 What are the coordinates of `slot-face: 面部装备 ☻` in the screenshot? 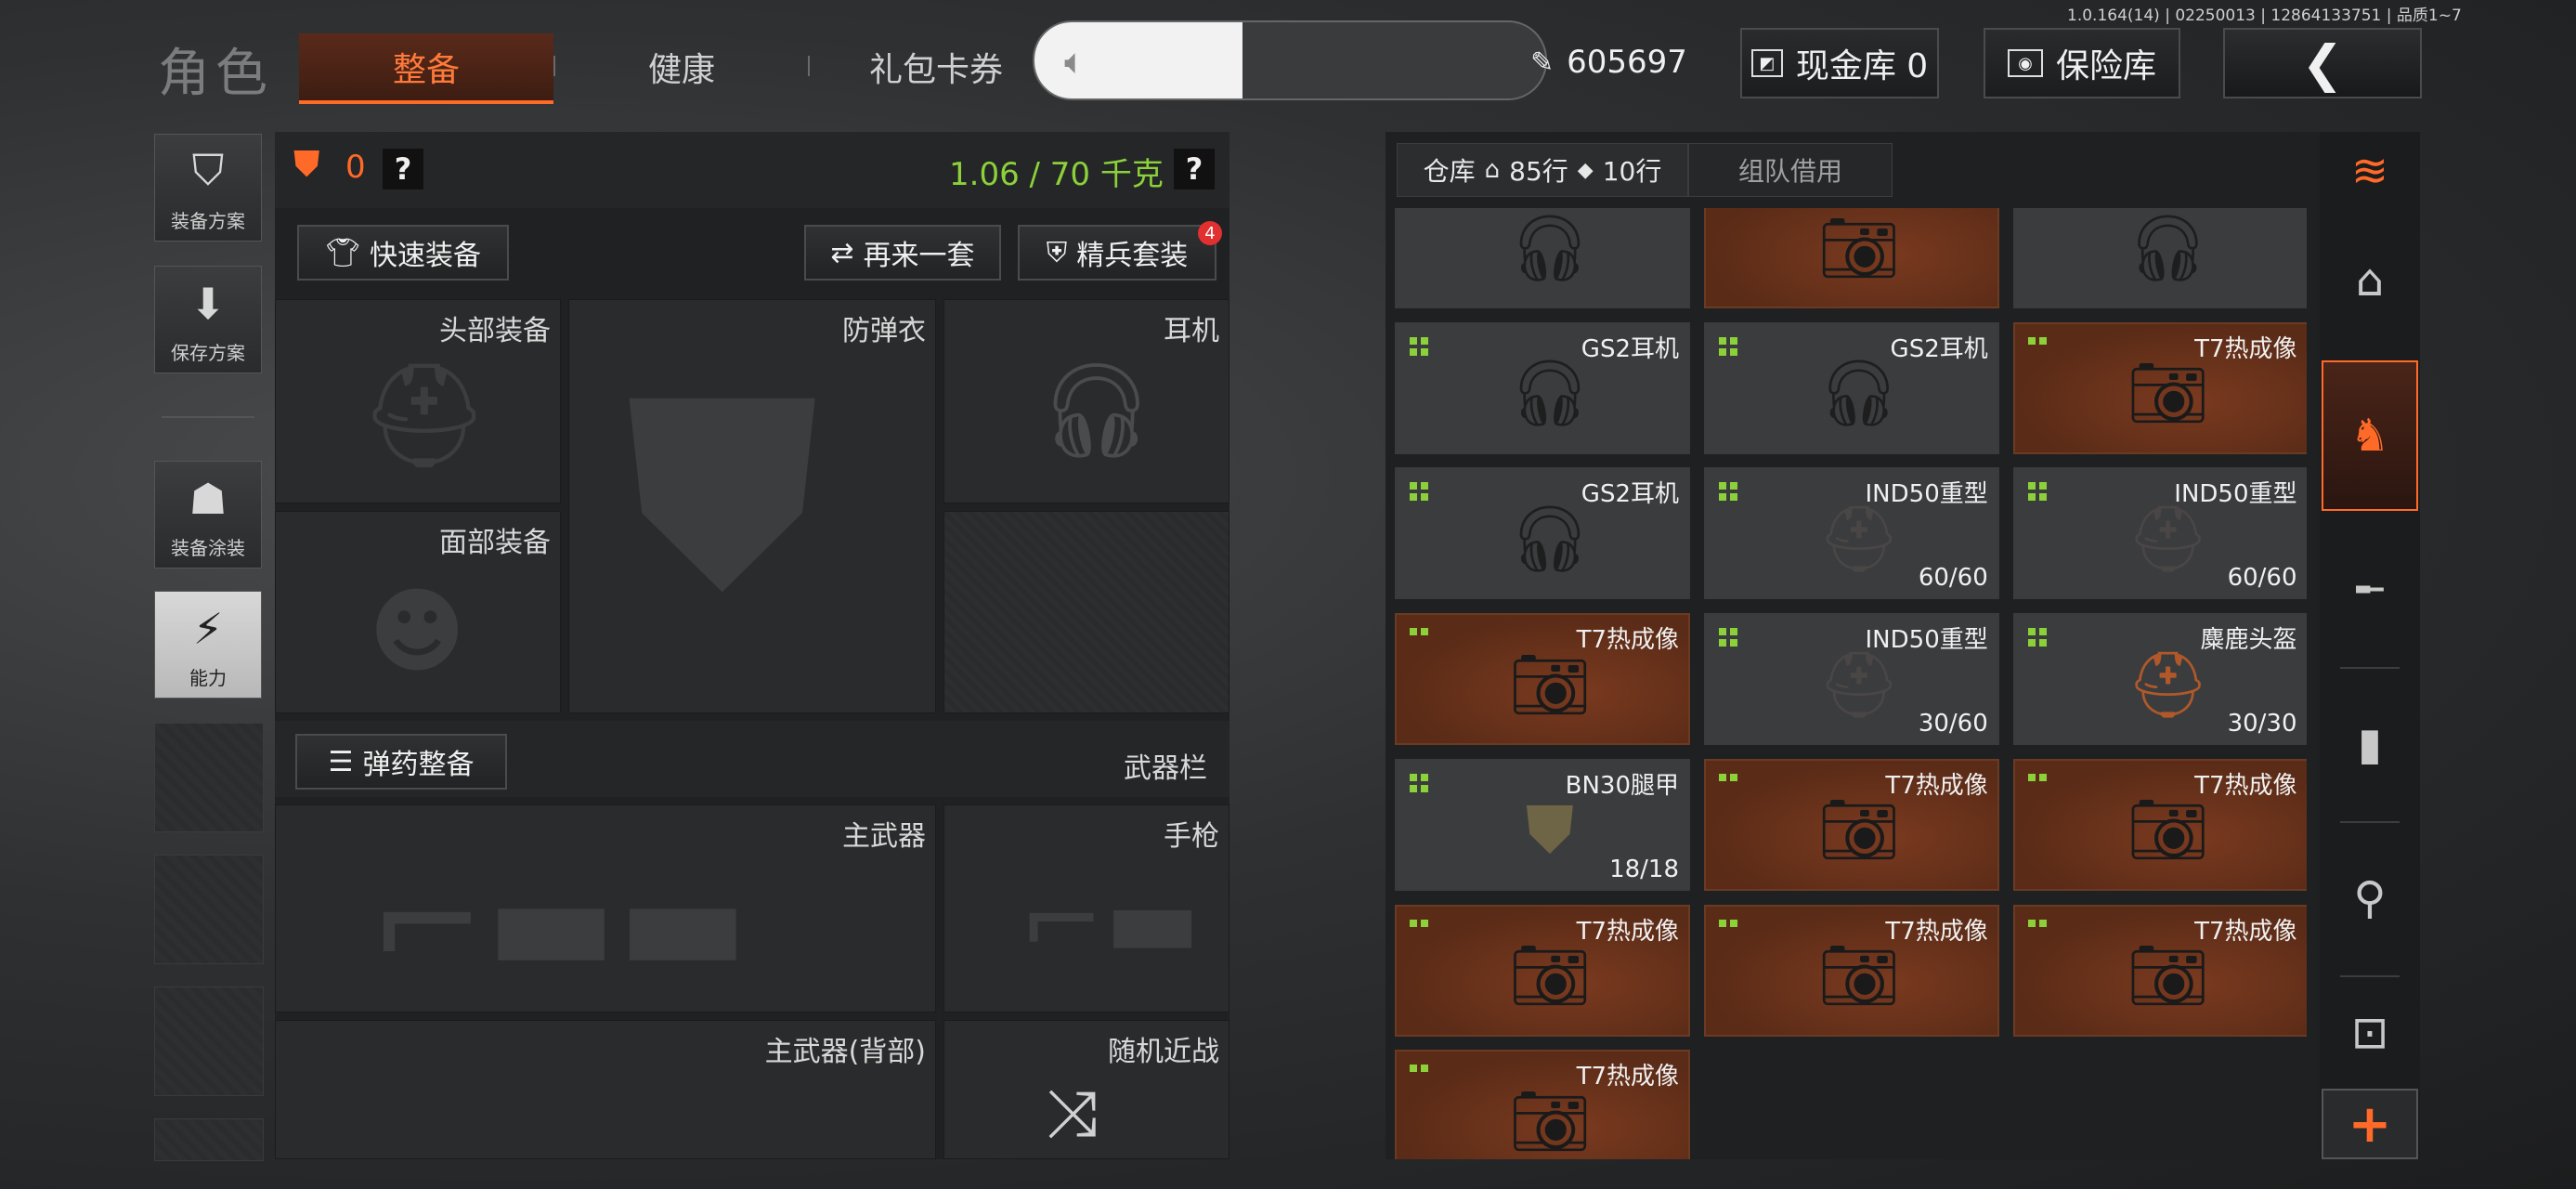 It's located at (418, 612).